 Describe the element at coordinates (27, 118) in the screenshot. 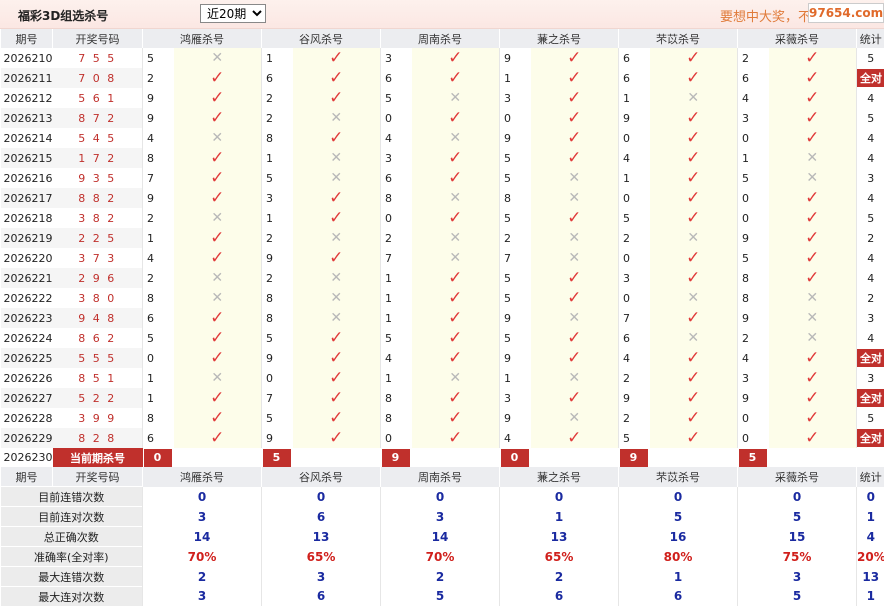

I see `period-cell: 2026213` at that location.